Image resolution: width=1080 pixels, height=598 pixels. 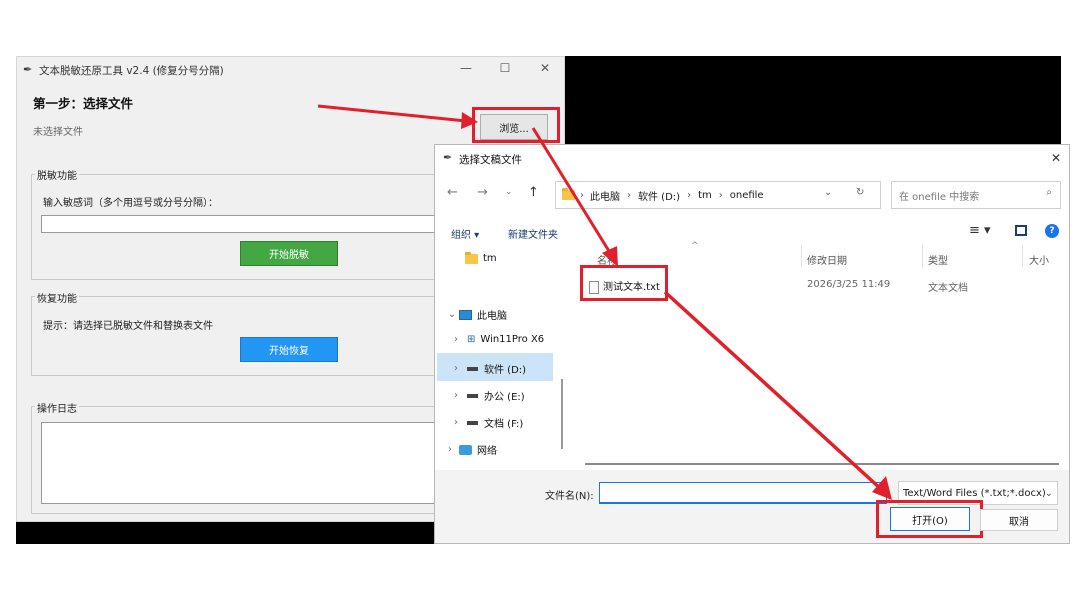 I want to click on up-arrow-icon: ↑, so click(x=533, y=192).